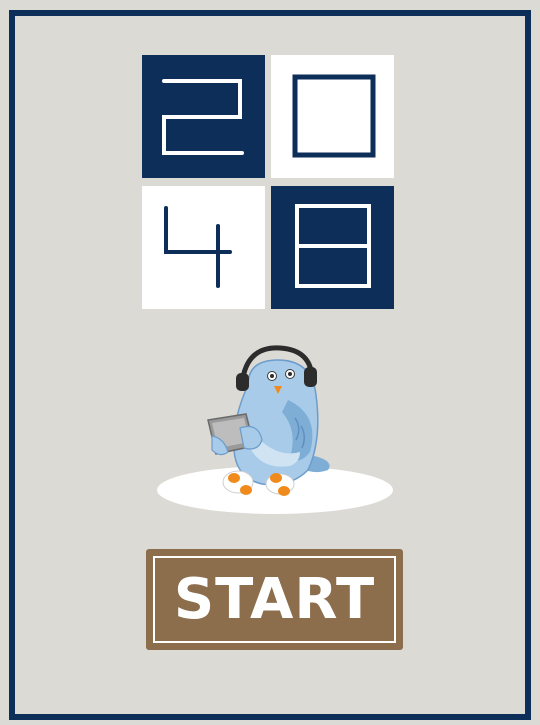  What do you see at coordinates (198, 247) in the screenshot?
I see `digit-4-glyph` at bounding box center [198, 247].